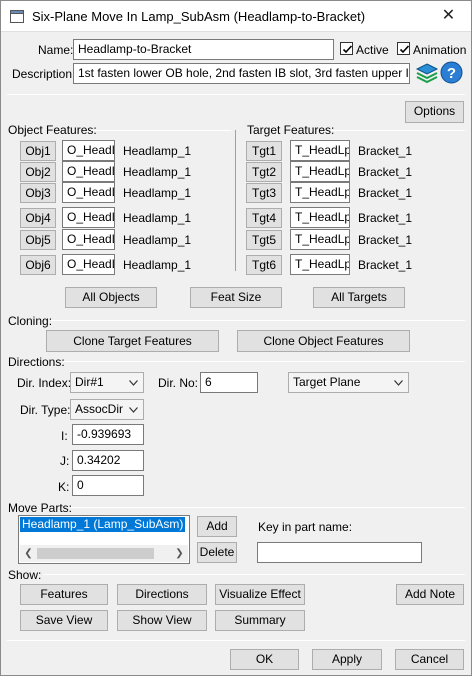 The width and height of the screenshot is (472, 676). I want to click on k-label: K:, so click(64, 487).